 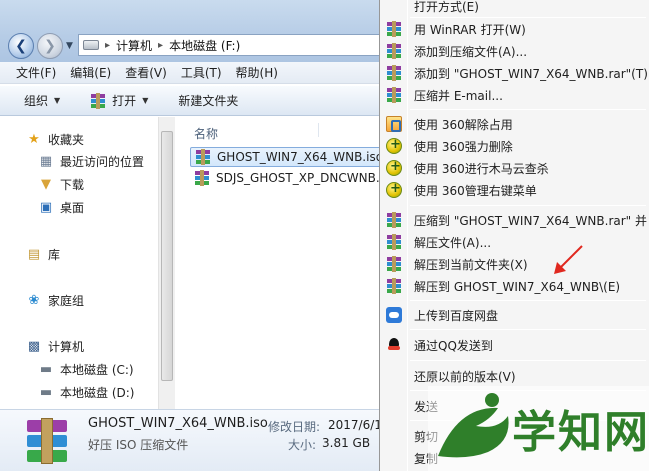 I want to click on menu-item-restore-versions: 还原以前的版本(V), so click(x=514, y=376).